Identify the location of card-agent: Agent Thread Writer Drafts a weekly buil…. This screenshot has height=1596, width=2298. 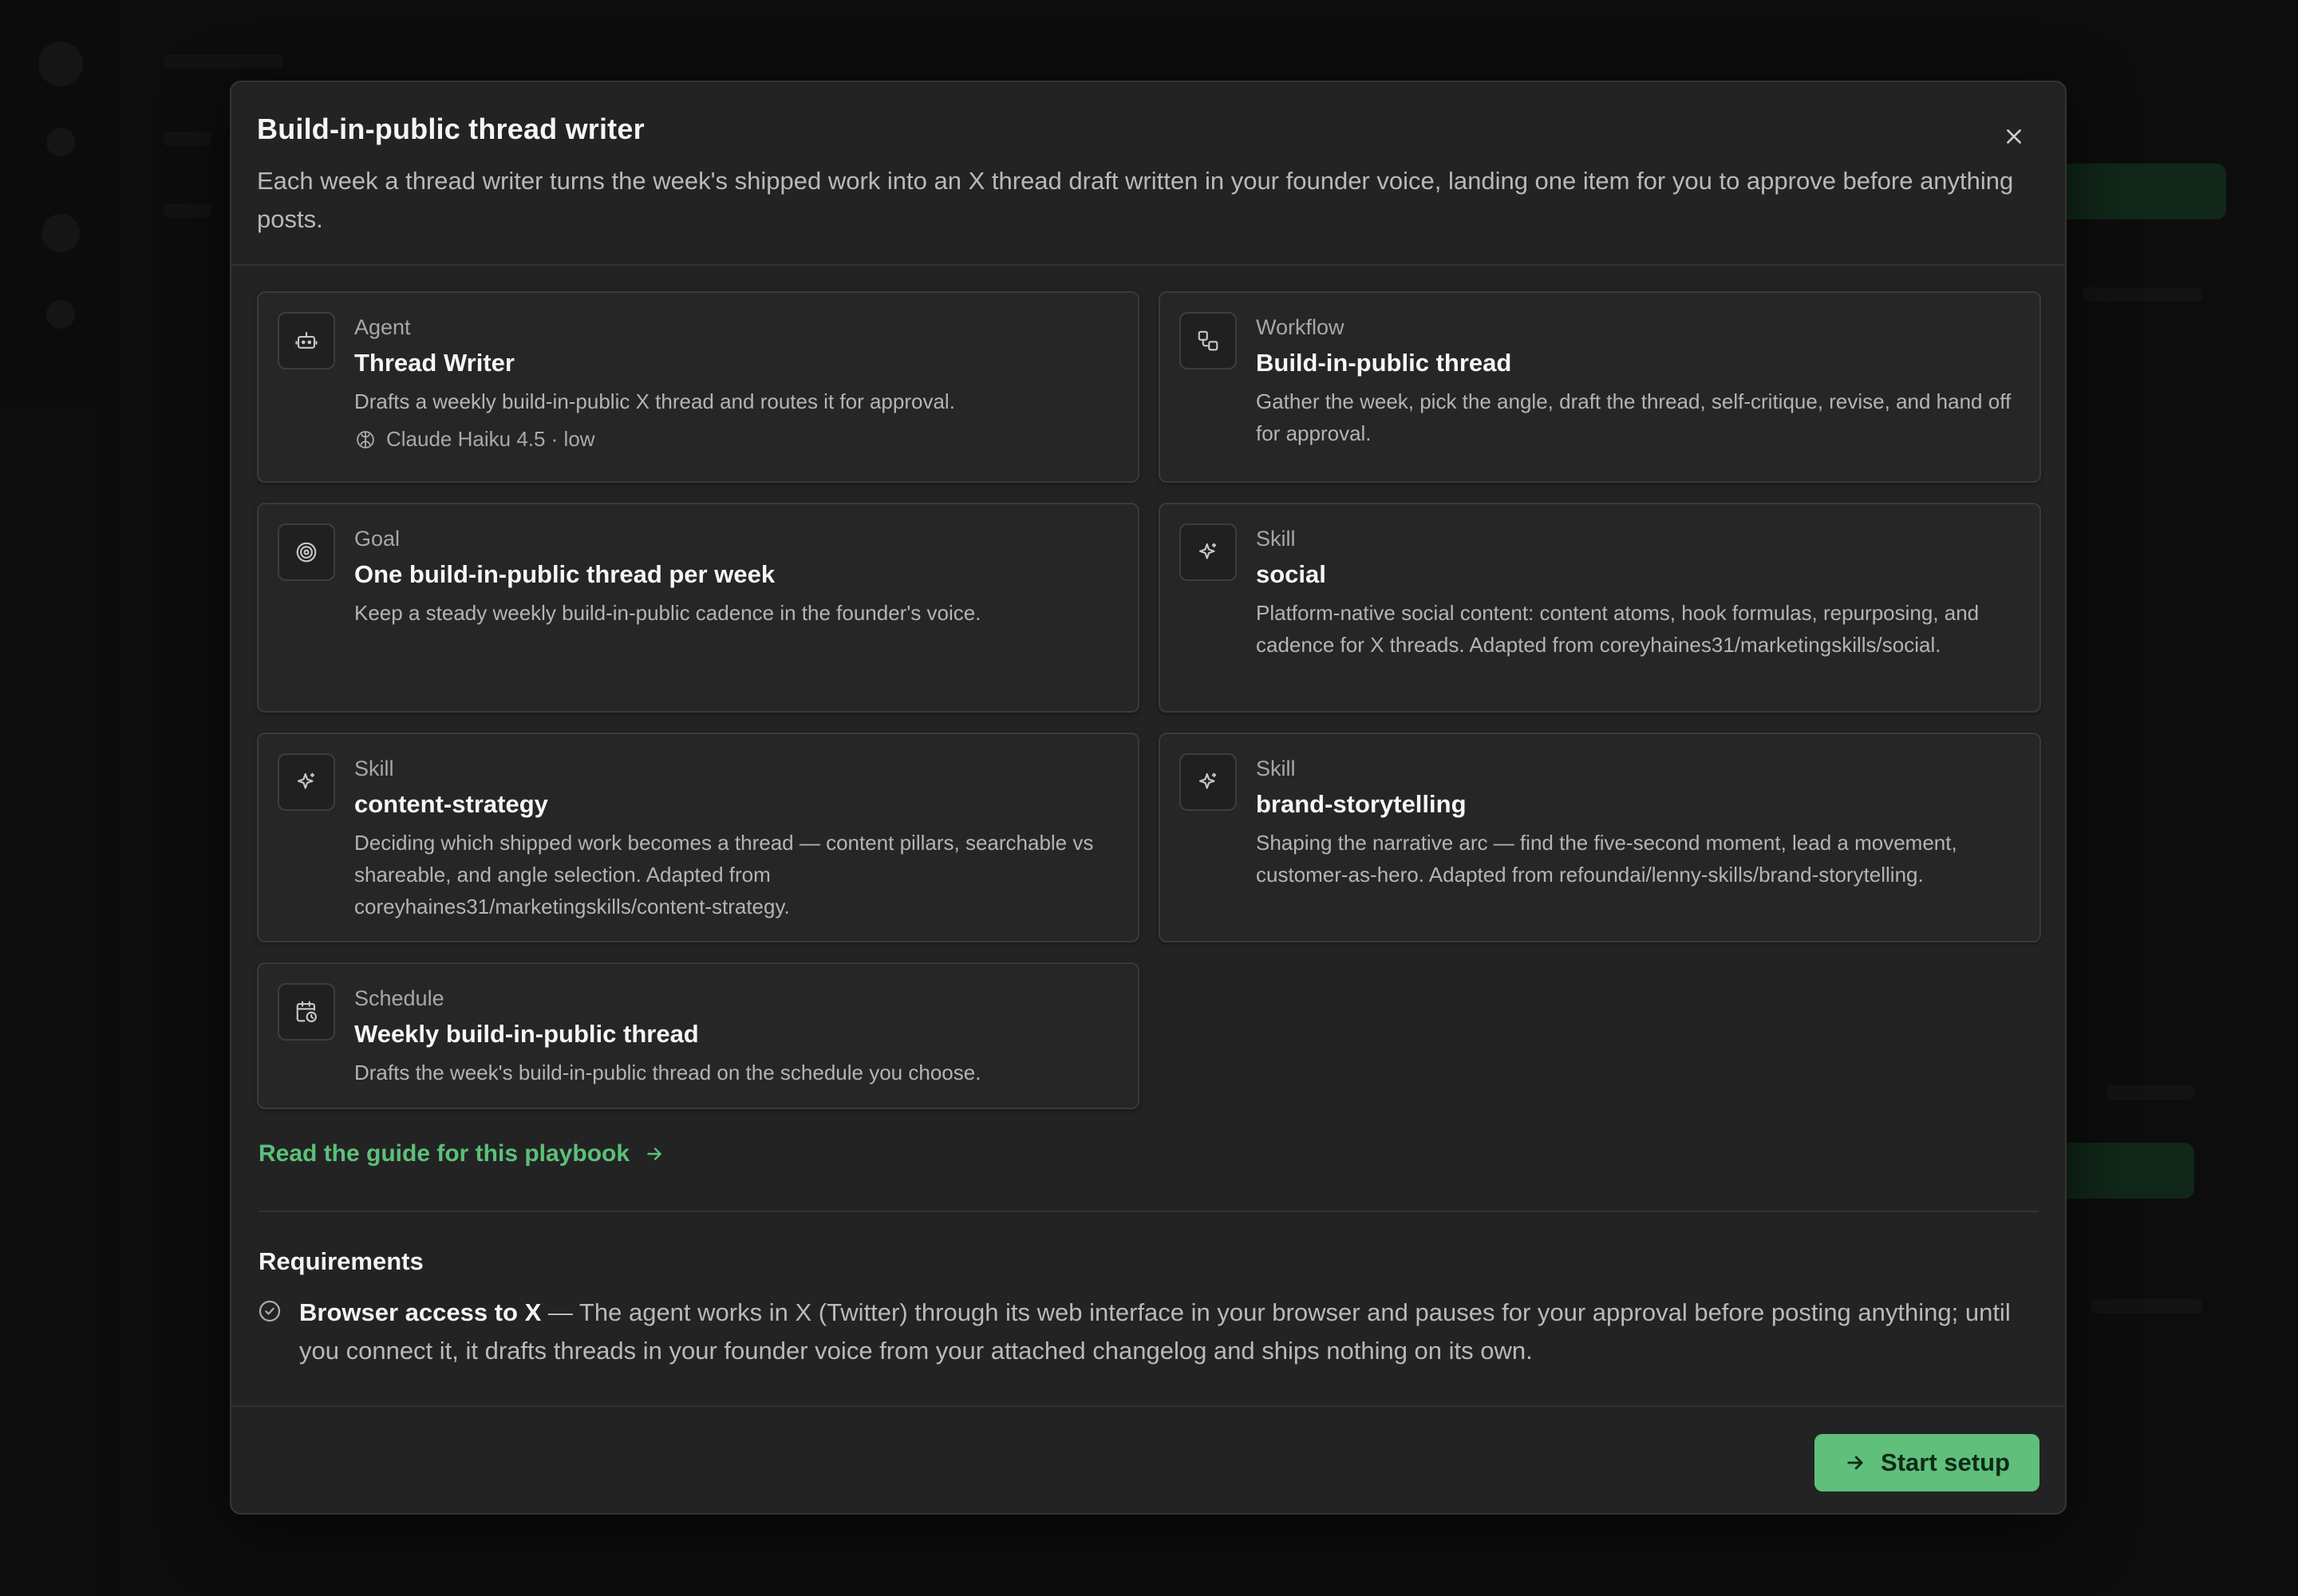
(698, 387).